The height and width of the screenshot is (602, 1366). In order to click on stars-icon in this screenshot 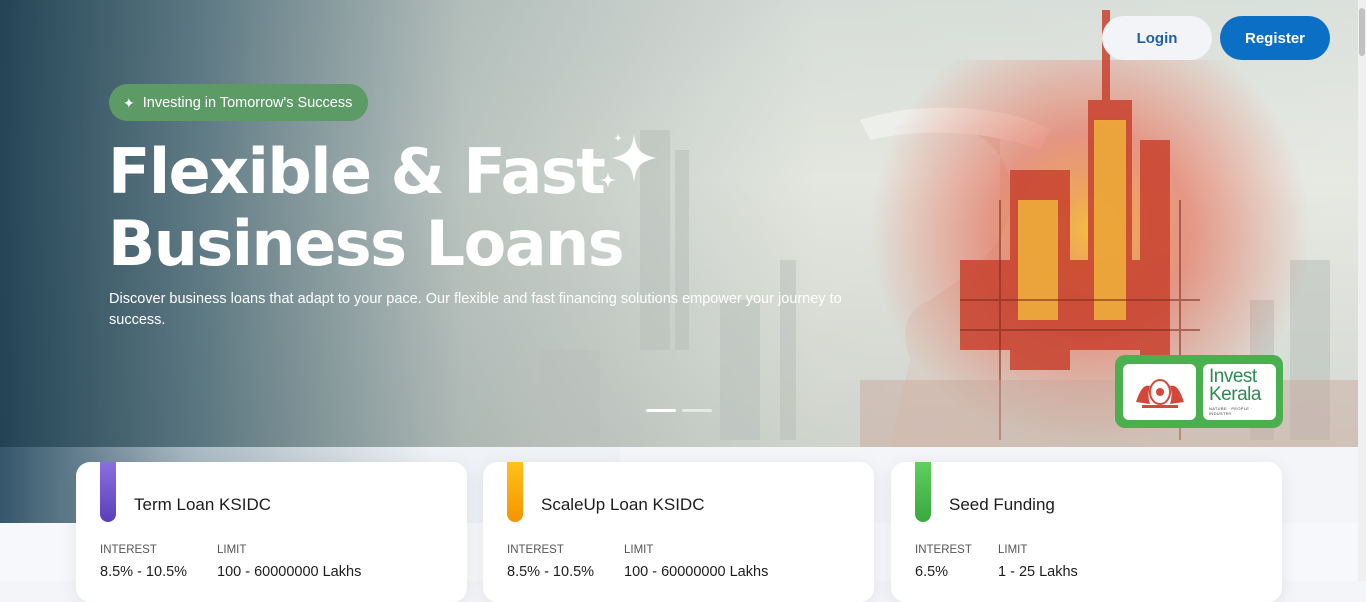, I will do `click(628, 161)`.